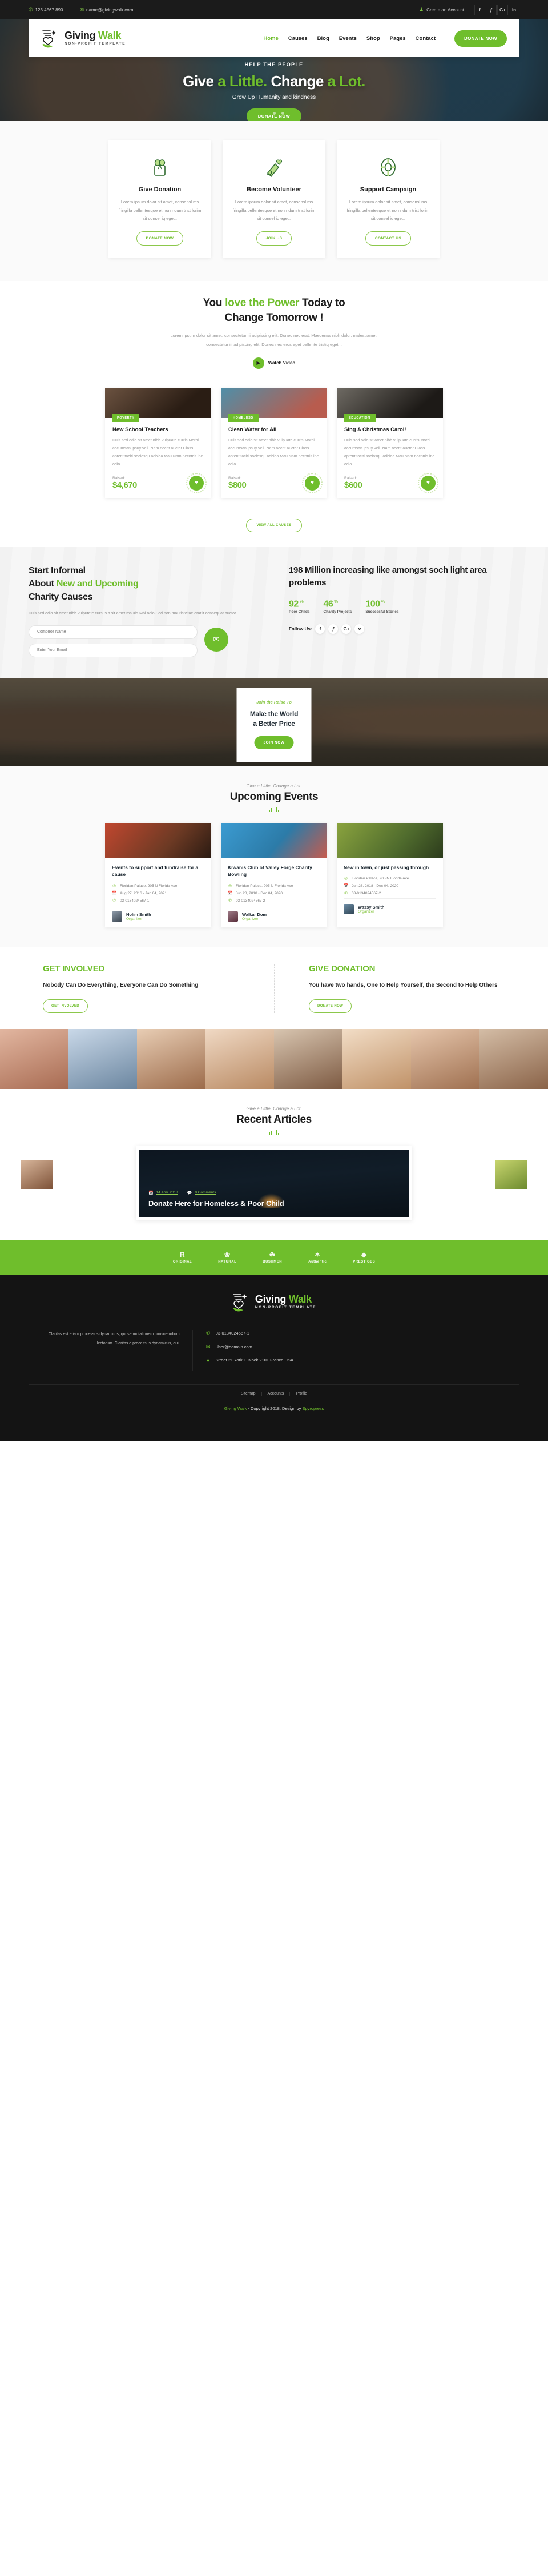 The height and width of the screenshot is (2576, 548). Describe the element at coordinates (270, 38) in the screenshot. I see `nav-item-home: Home` at that location.